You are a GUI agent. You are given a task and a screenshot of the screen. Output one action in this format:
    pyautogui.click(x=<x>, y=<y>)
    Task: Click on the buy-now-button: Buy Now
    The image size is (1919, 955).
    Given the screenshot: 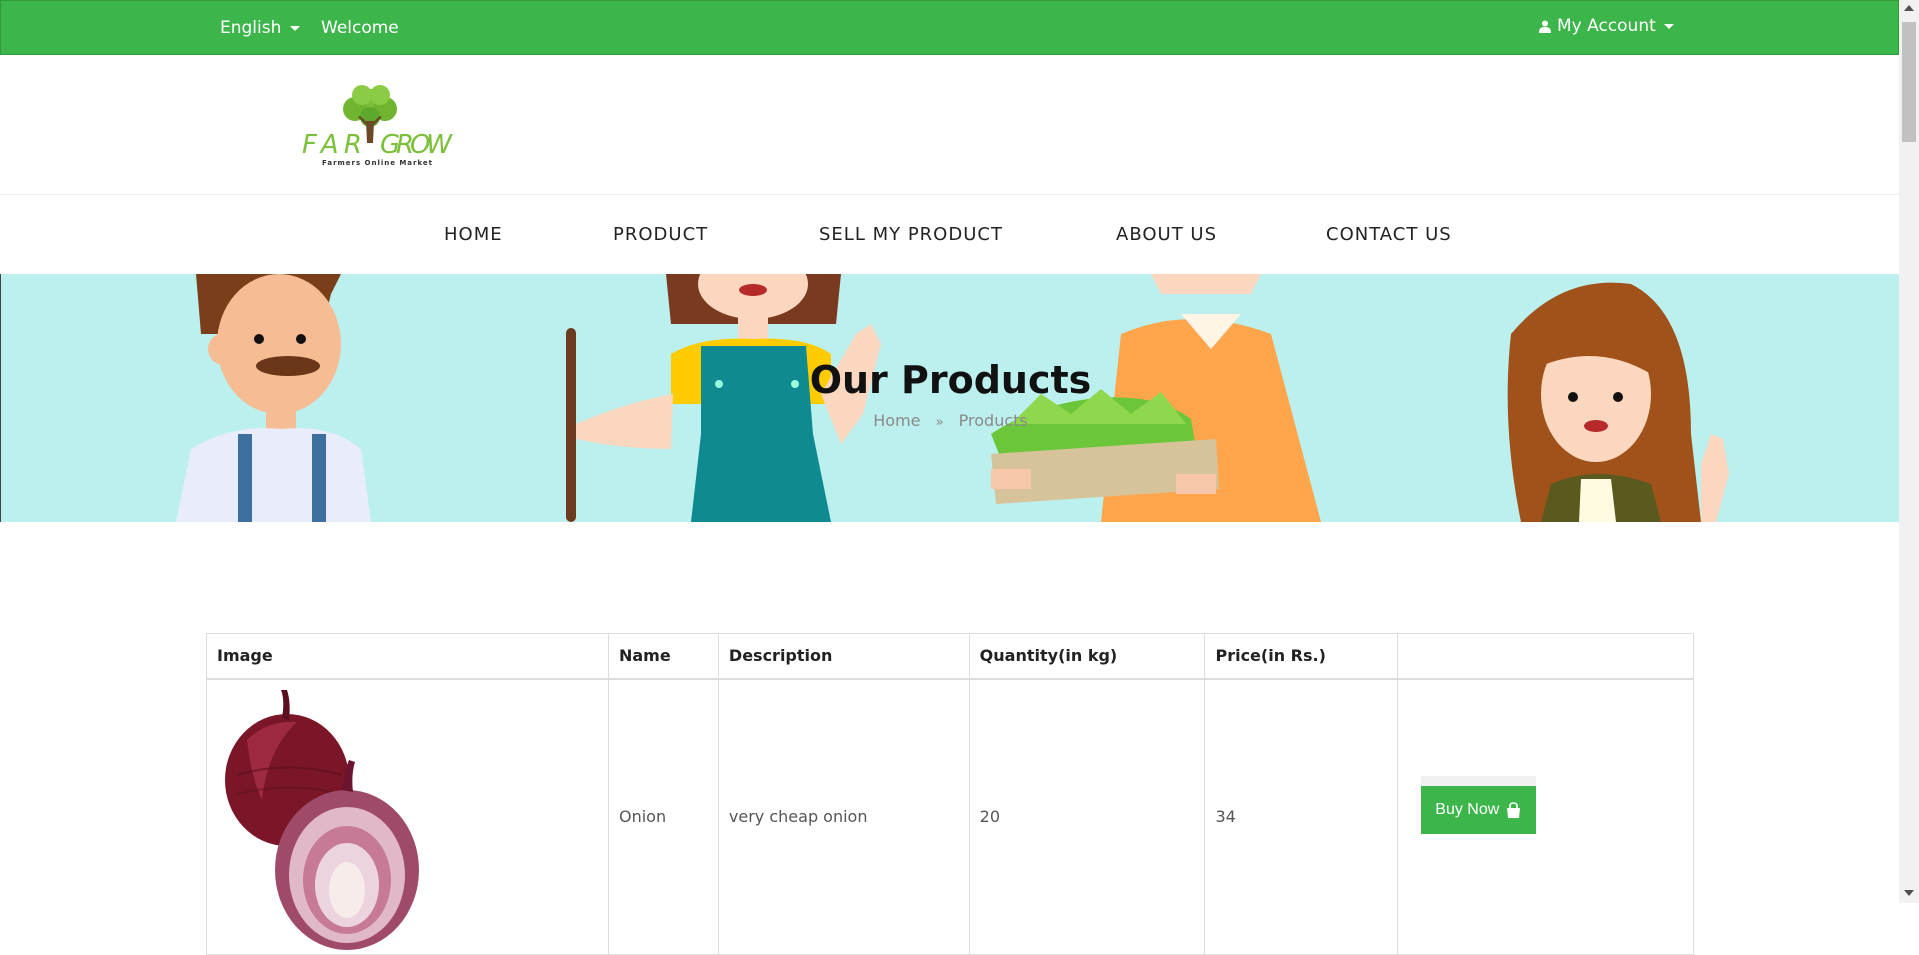 What is the action you would take?
    pyautogui.click(x=1479, y=810)
    